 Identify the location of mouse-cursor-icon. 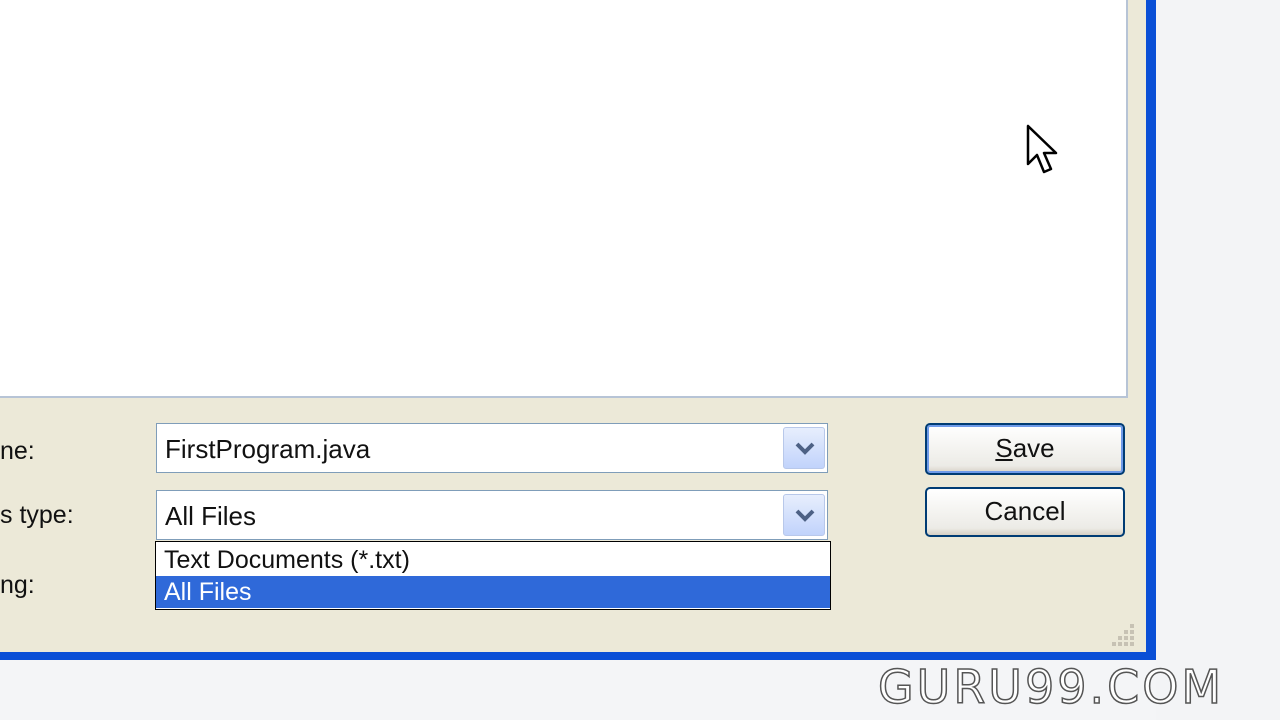
(1042, 149).